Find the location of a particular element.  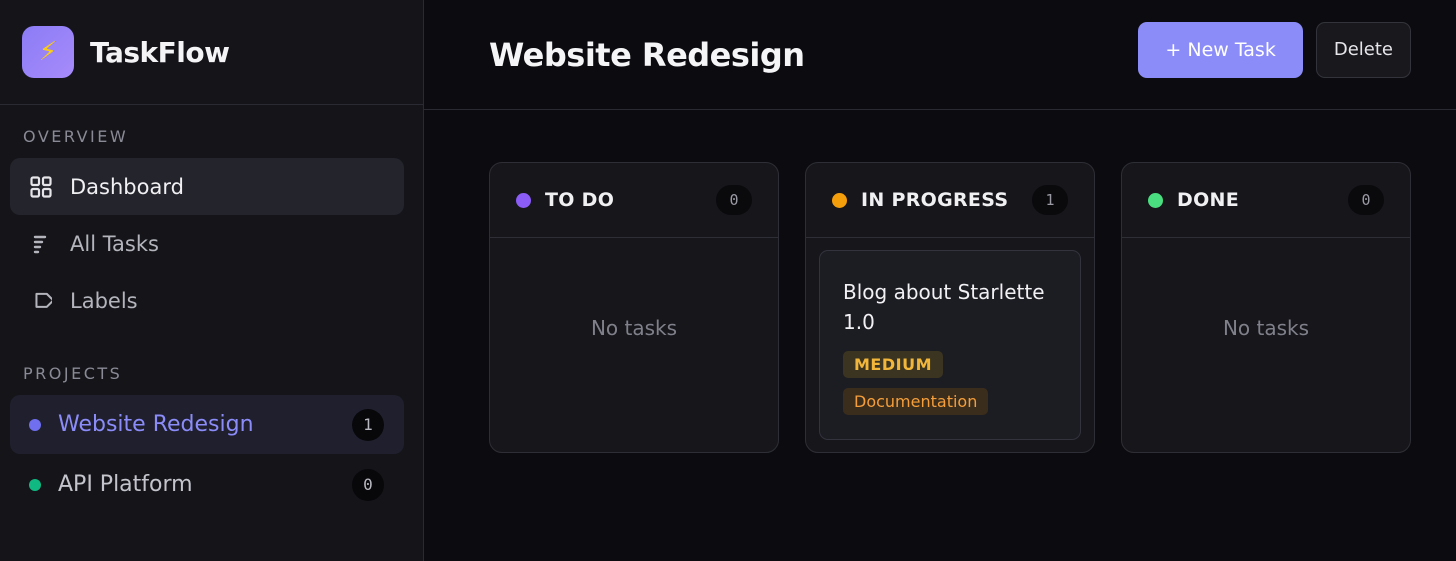

project-item-api-platform: API Platform 0 is located at coordinates (207, 484).